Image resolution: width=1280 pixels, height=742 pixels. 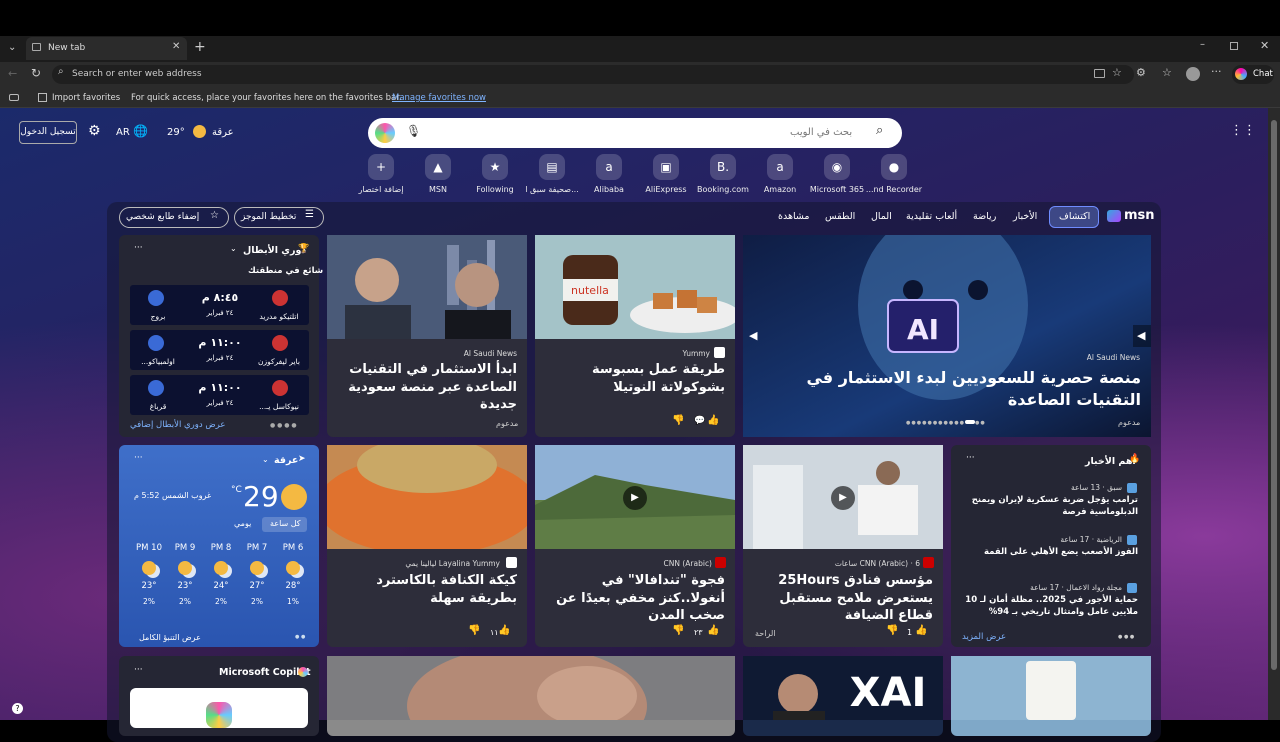 I want to click on carousel-prev-icon: ◀, so click(x=753, y=335).